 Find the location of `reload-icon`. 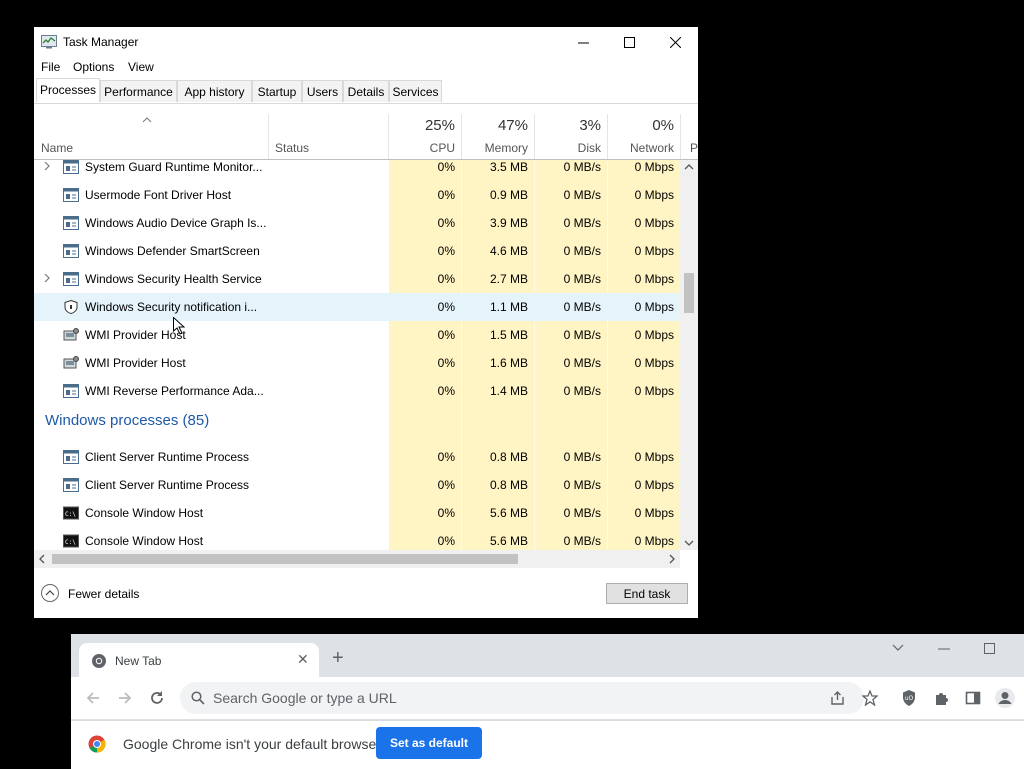

reload-icon is located at coordinates (157, 698).